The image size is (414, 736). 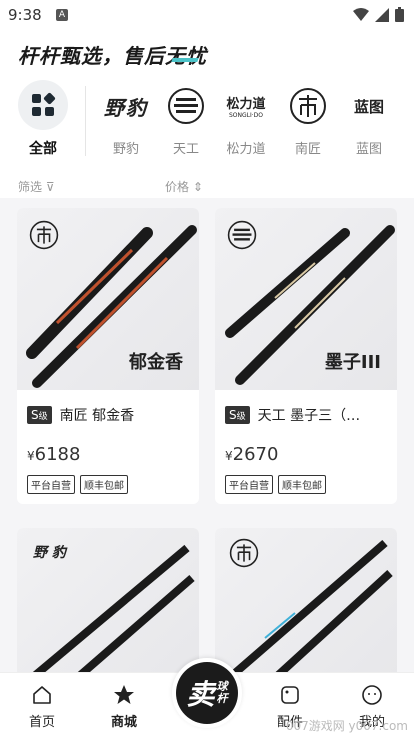 I want to click on status-time: 9:38, so click(x=25, y=15).